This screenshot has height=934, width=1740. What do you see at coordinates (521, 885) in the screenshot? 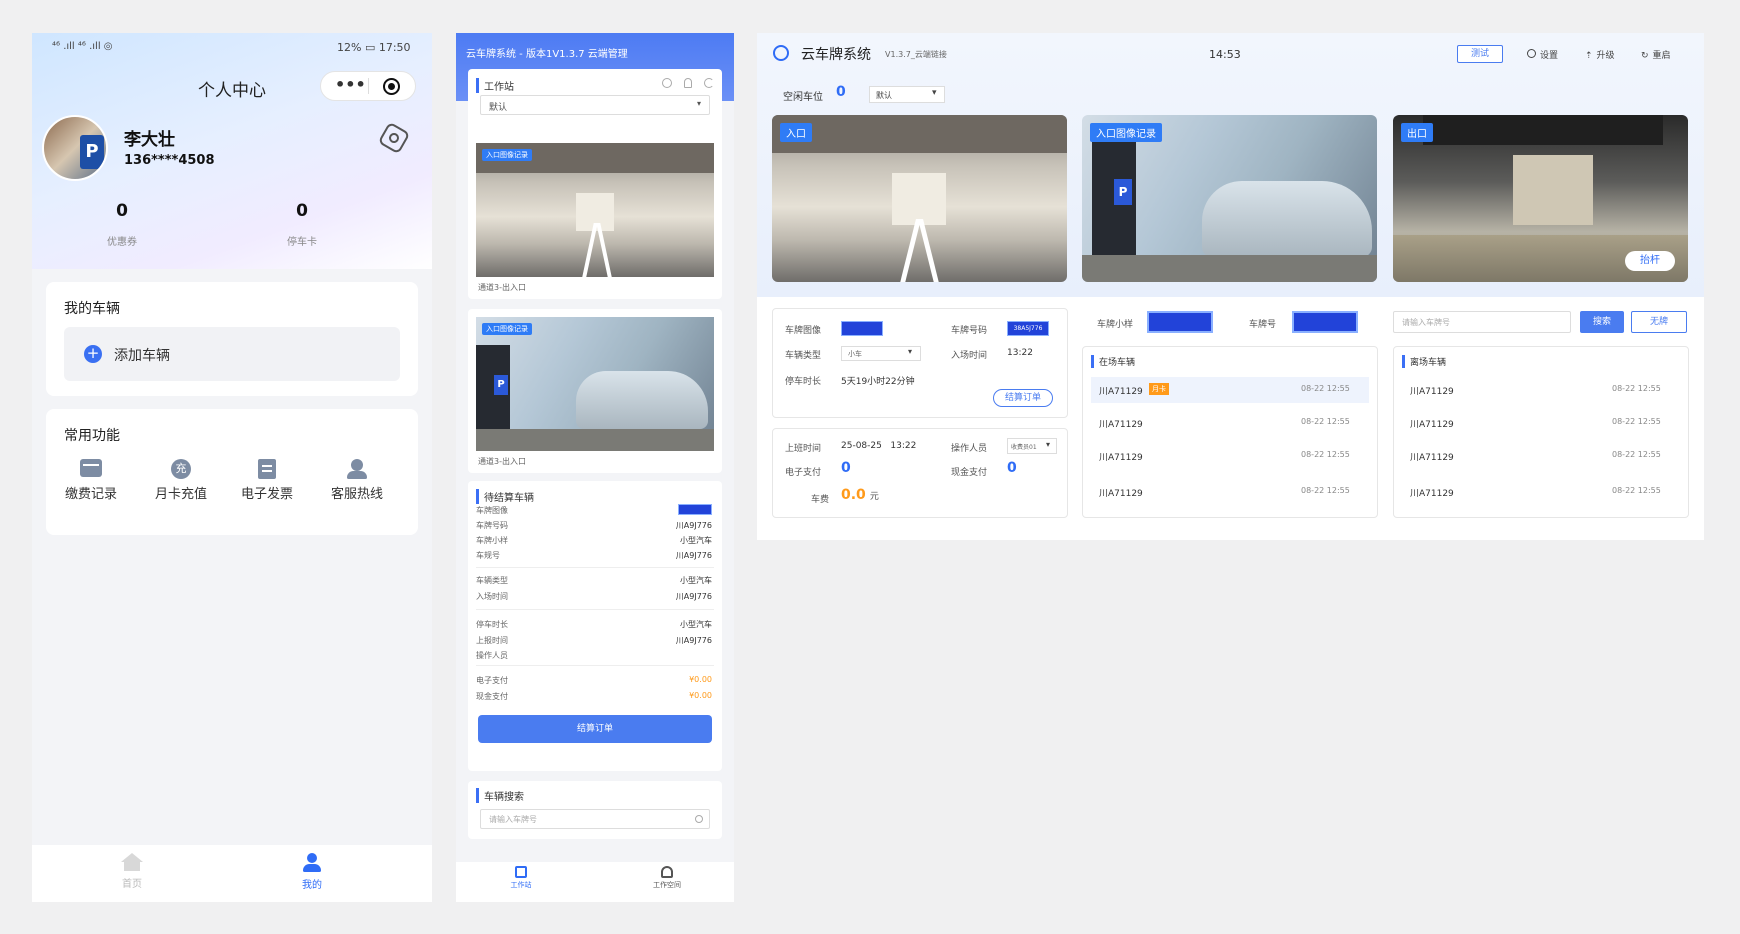
I see `tab-workstation-label: 工作站` at bounding box center [521, 885].